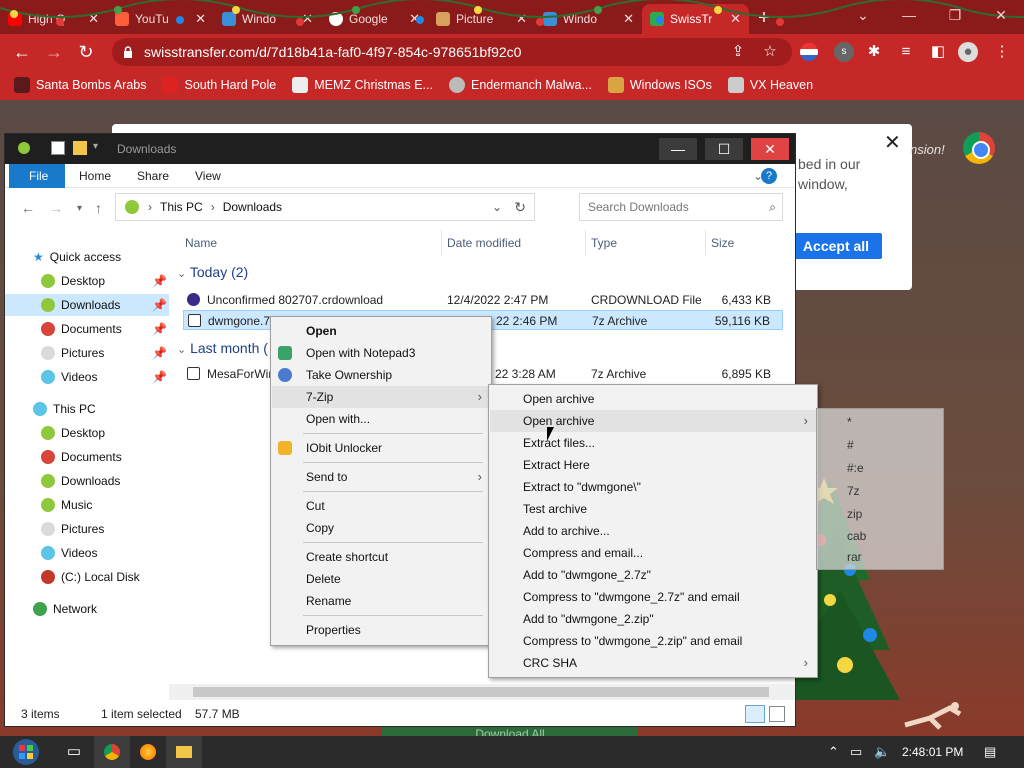 This screenshot has width=1024, height=768. Describe the element at coordinates (381, 579) in the screenshot. I see `menu-item-delete: Delete` at that location.